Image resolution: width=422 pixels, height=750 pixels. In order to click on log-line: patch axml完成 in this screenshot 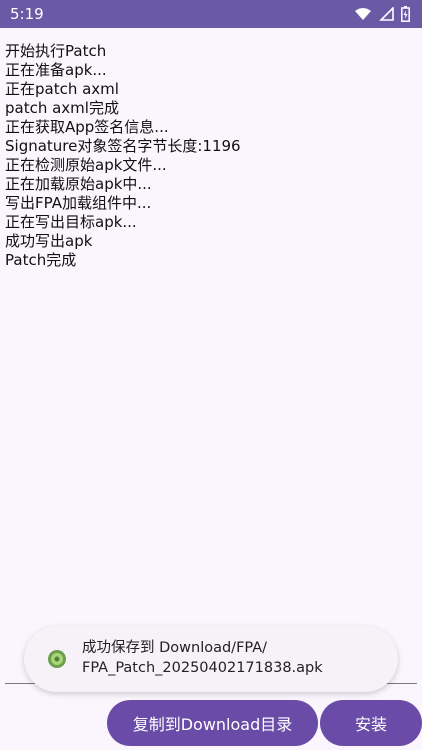, I will do `click(62, 108)`.